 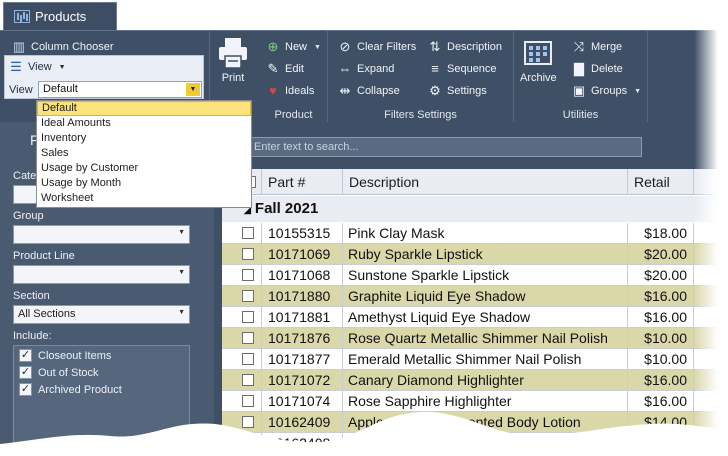 I want to click on sequence-sort-button: ≡ Sequence, so click(x=462, y=68).